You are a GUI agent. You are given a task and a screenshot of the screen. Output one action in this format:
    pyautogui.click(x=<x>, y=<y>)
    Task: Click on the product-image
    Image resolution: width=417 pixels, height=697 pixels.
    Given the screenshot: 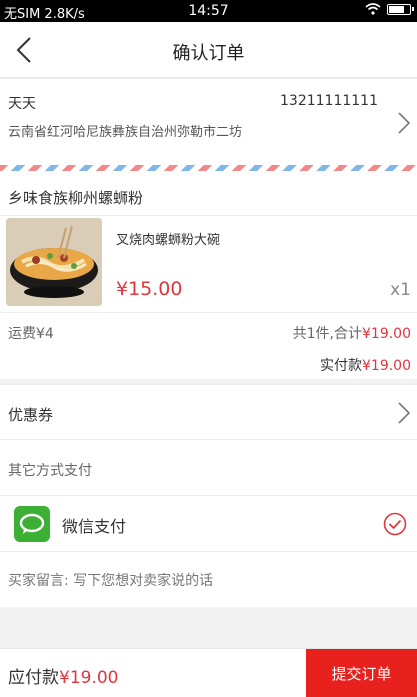 What is the action you would take?
    pyautogui.click(x=54, y=262)
    